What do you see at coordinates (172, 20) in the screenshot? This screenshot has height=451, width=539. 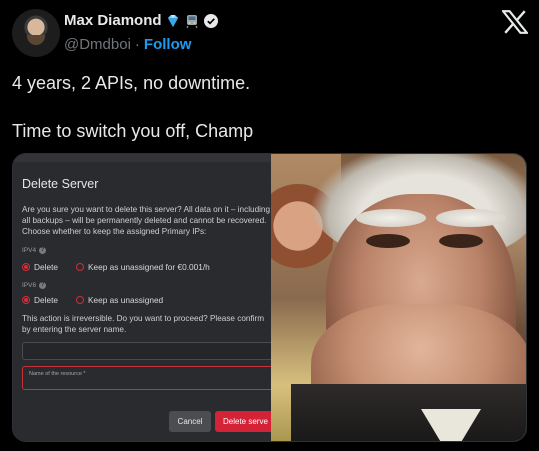 I see `diamond-emoji-icon` at bounding box center [172, 20].